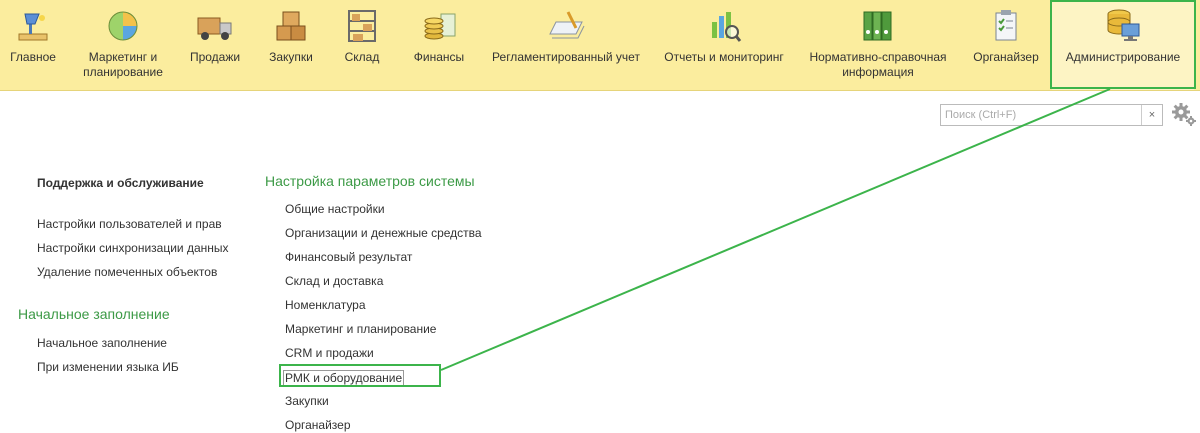 This screenshot has width=1200, height=433. I want to click on system-settings-heading: Настройка параметров системы, so click(370, 181).